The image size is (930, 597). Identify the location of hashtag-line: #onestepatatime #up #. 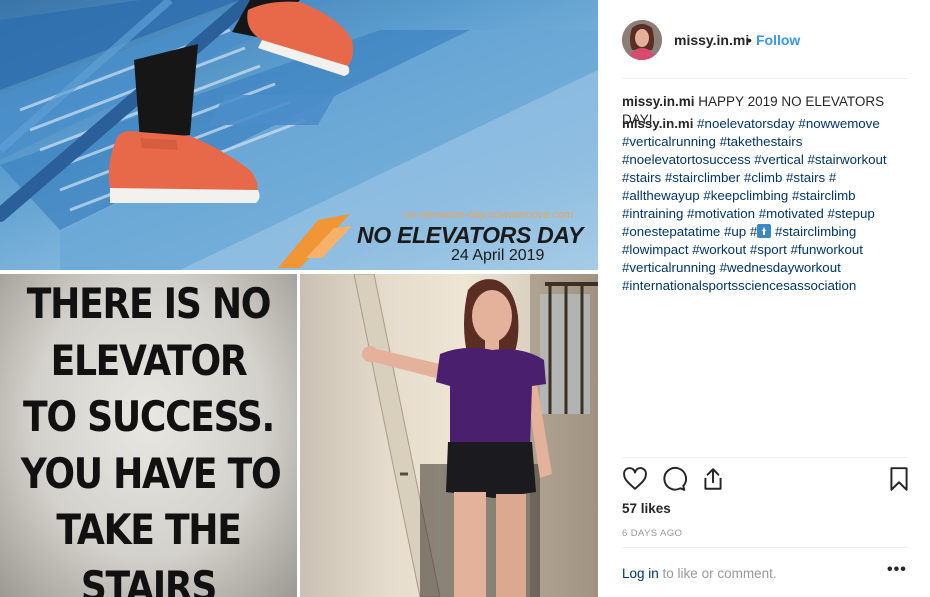
(689, 231).